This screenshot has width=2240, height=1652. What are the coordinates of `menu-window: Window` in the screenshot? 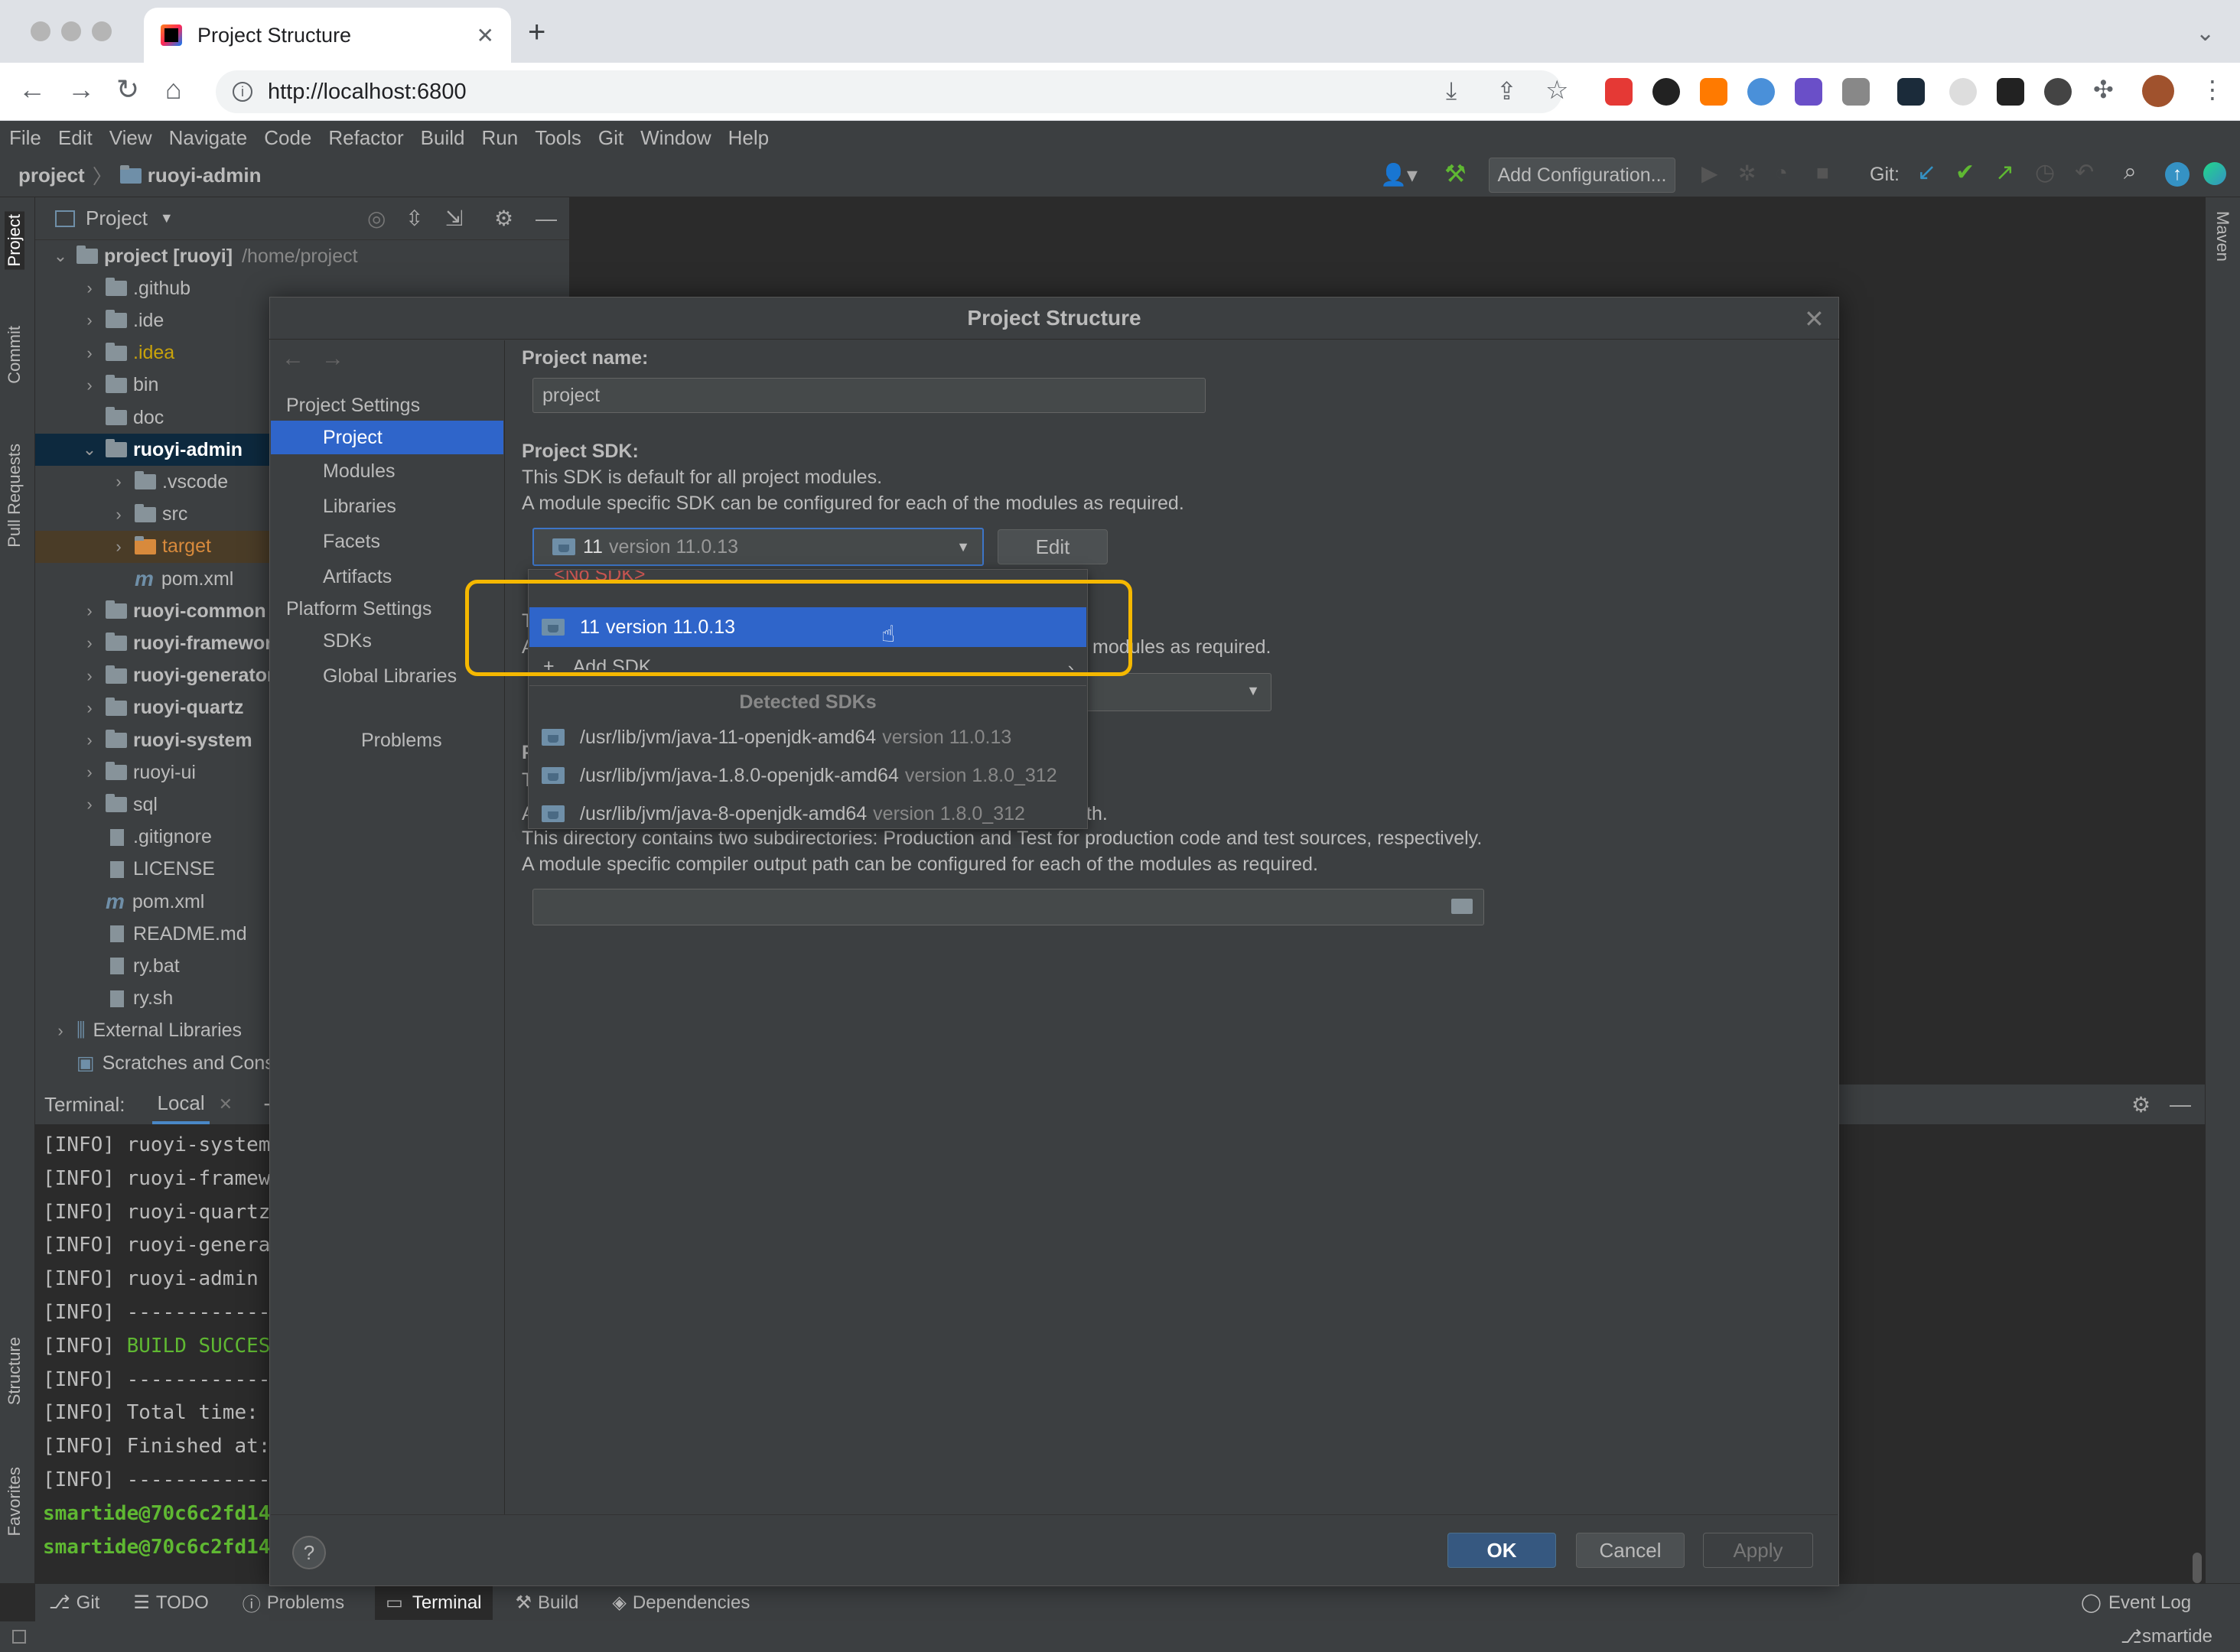 It's located at (675, 138).